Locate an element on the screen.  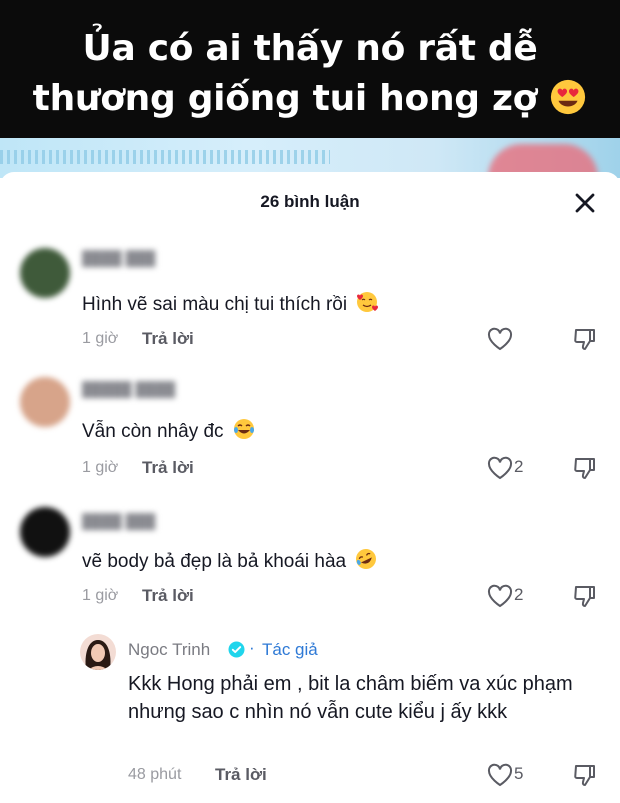
verified-badge-icon is located at coordinates (236, 649).